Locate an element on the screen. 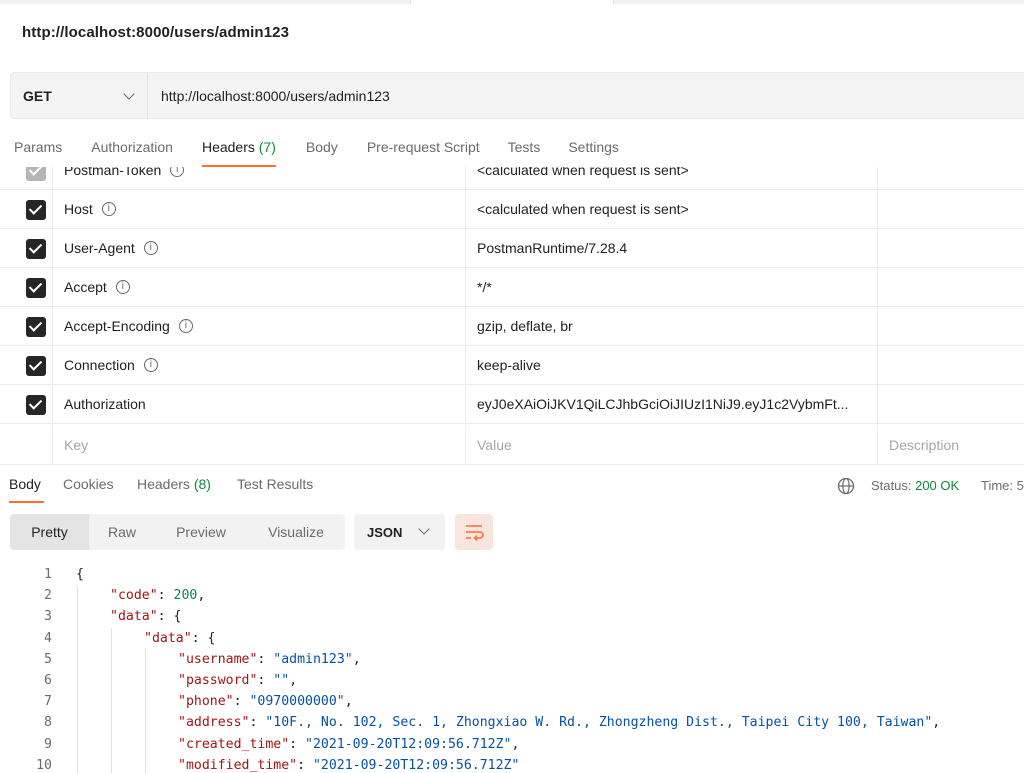  header-value: keep-alive is located at coordinates (509, 365).